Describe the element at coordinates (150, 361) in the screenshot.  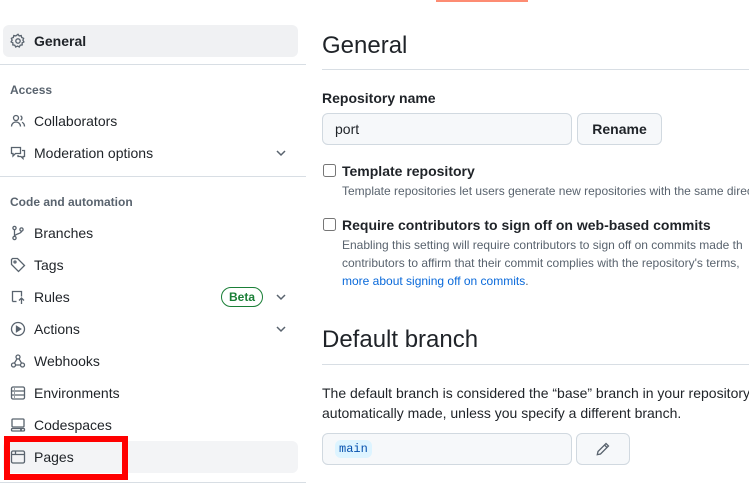
I see `sidebar-item-webhooks: Webhooks` at that location.